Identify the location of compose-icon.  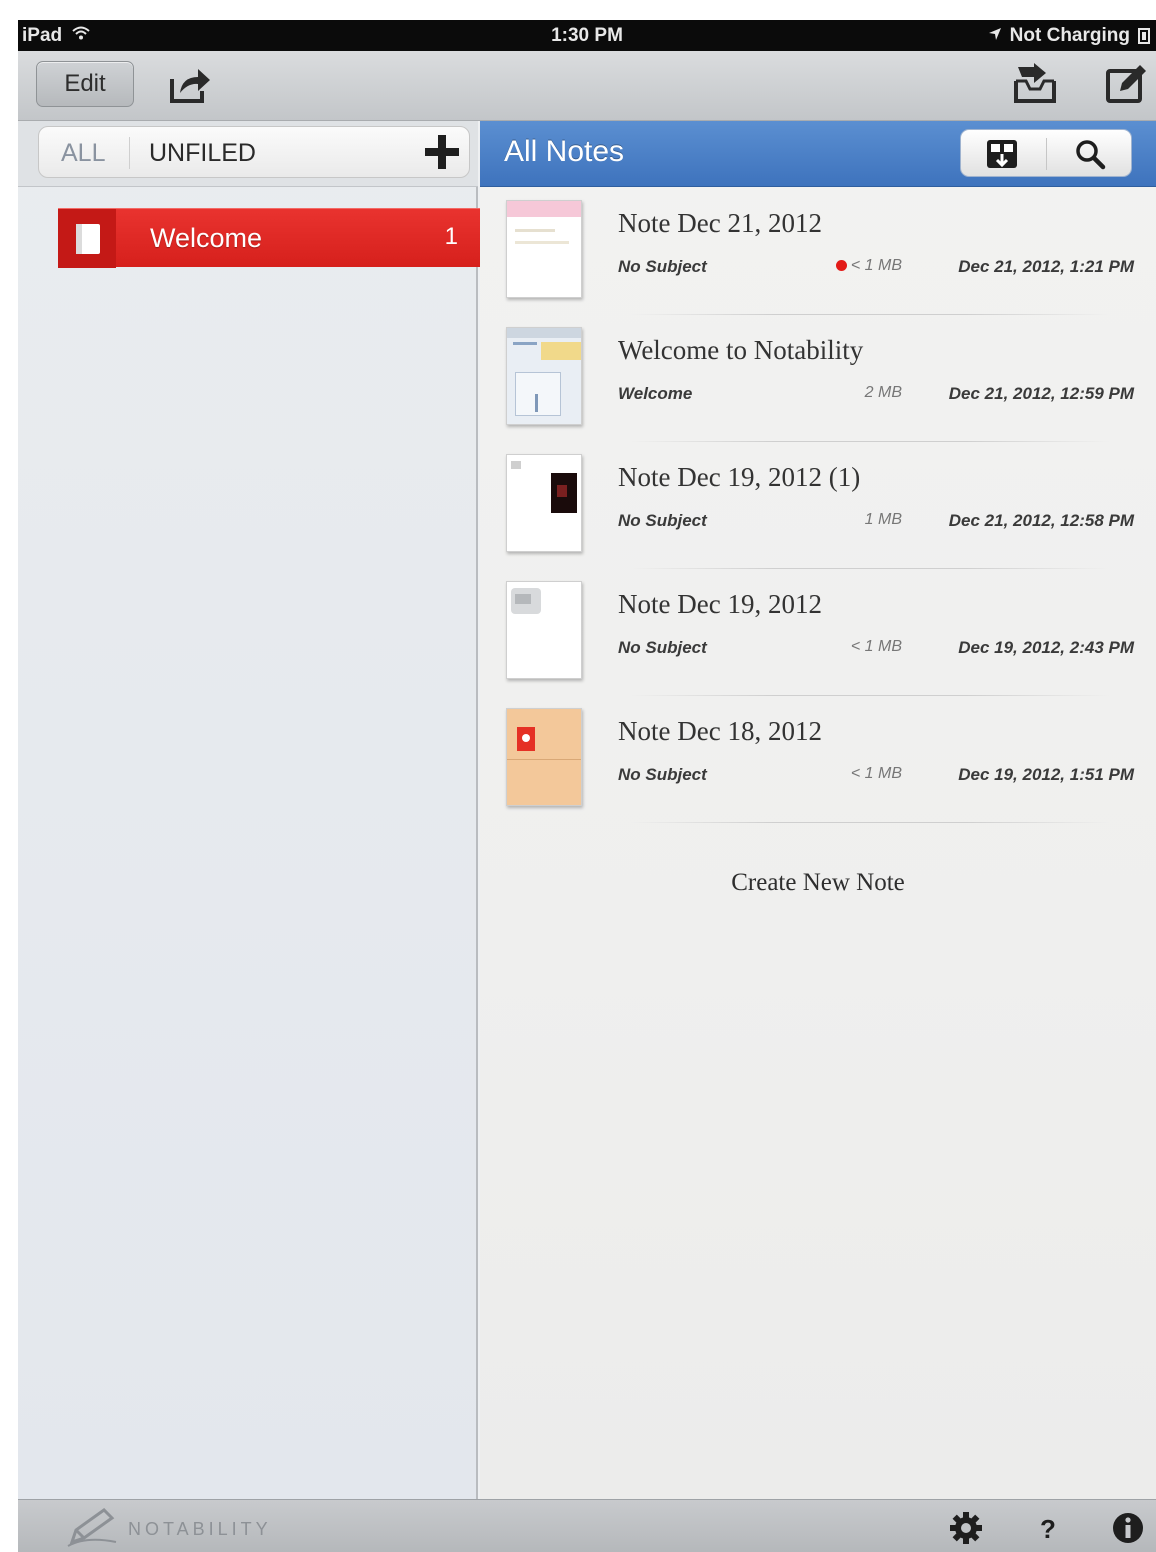
(1128, 85).